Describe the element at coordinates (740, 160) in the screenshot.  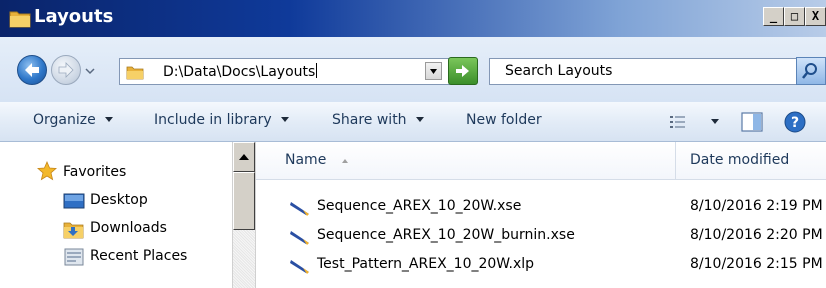
I see `column-date-label: Date modified` at that location.